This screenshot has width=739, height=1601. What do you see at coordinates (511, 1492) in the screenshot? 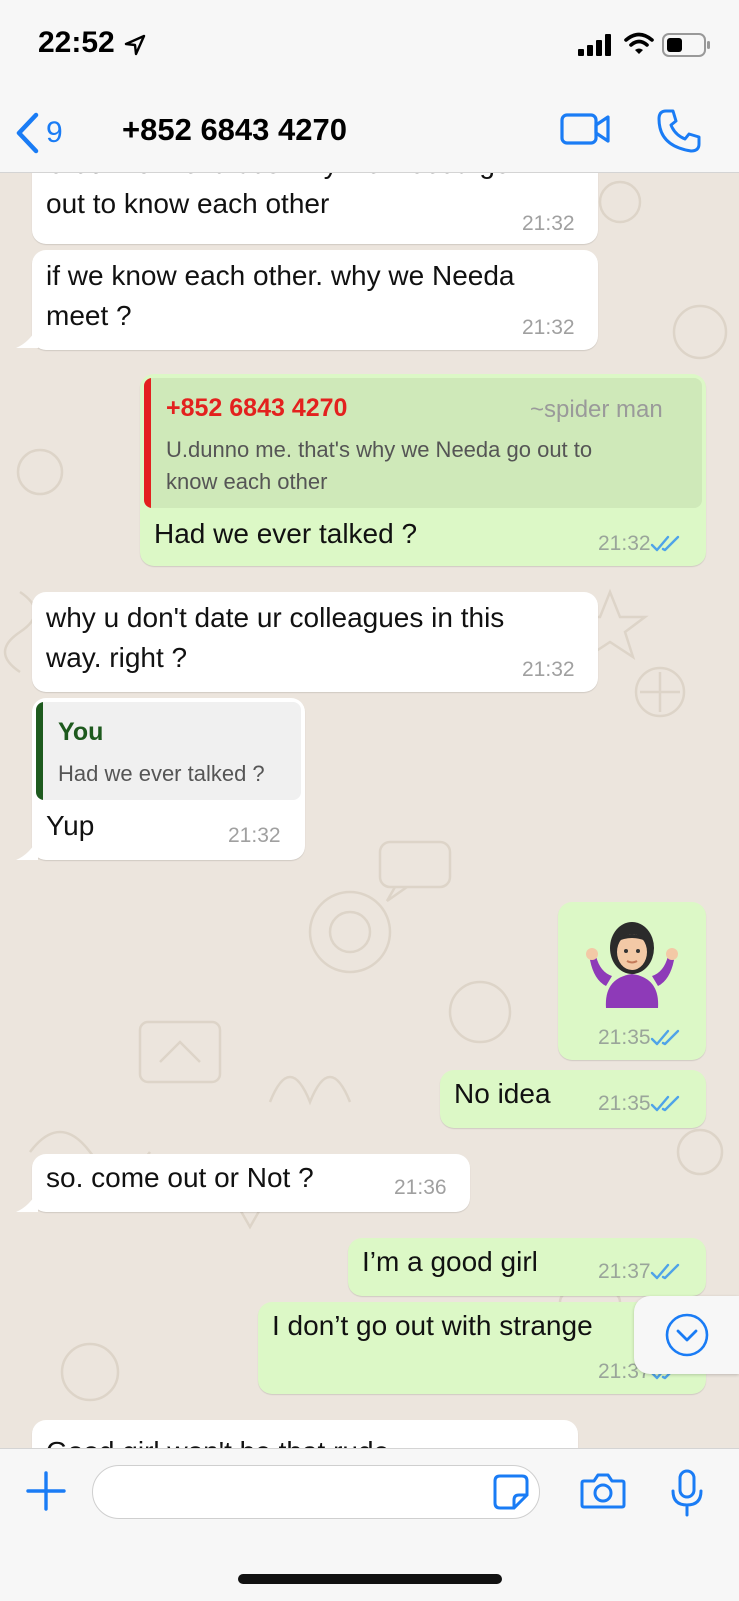
I see `sticker-icon` at bounding box center [511, 1492].